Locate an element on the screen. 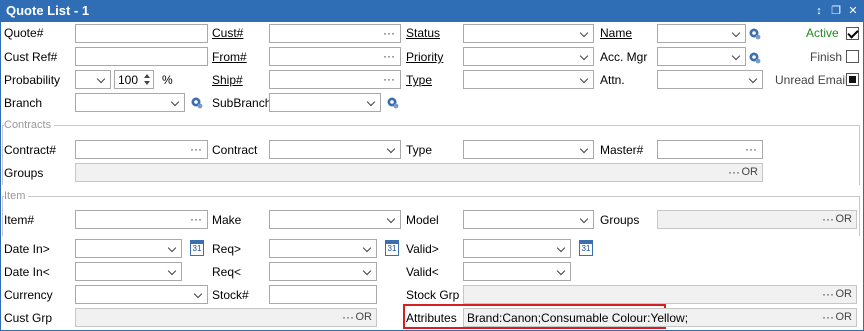  stock-grp-input: ··· OR is located at coordinates (660, 294).